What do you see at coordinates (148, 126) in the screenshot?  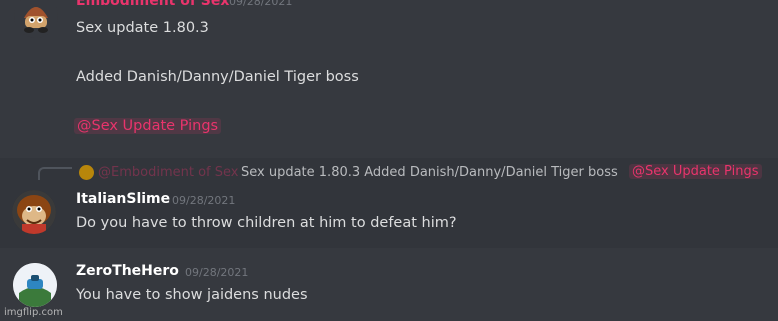 I see `role-mention: @Sex Update Pings` at bounding box center [148, 126].